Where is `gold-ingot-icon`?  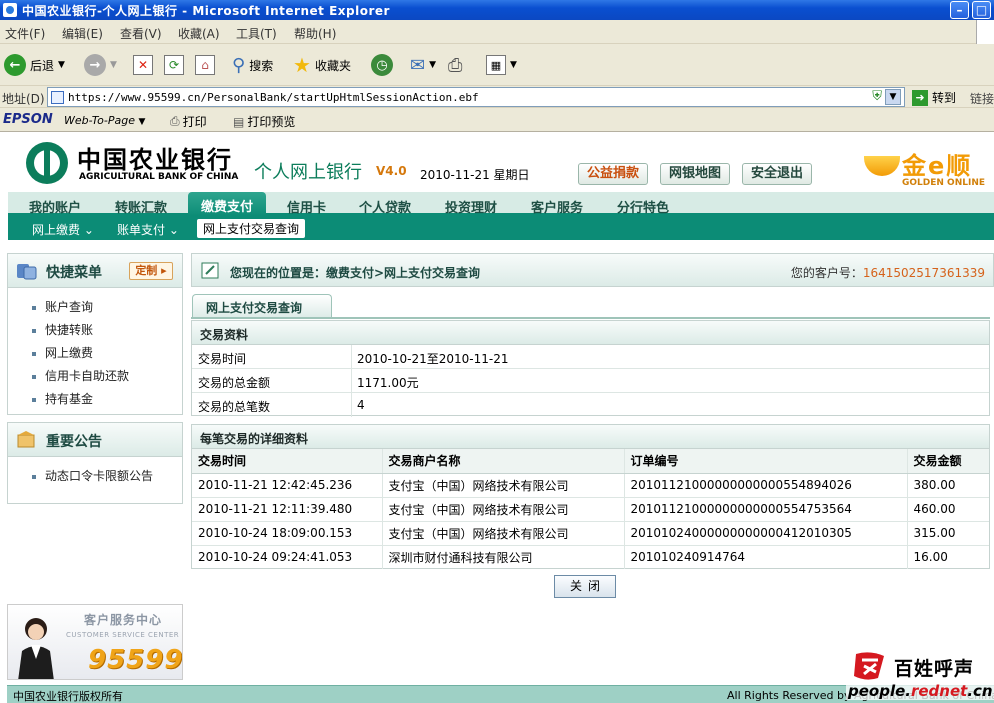
gold-ingot-icon is located at coordinates (882, 166).